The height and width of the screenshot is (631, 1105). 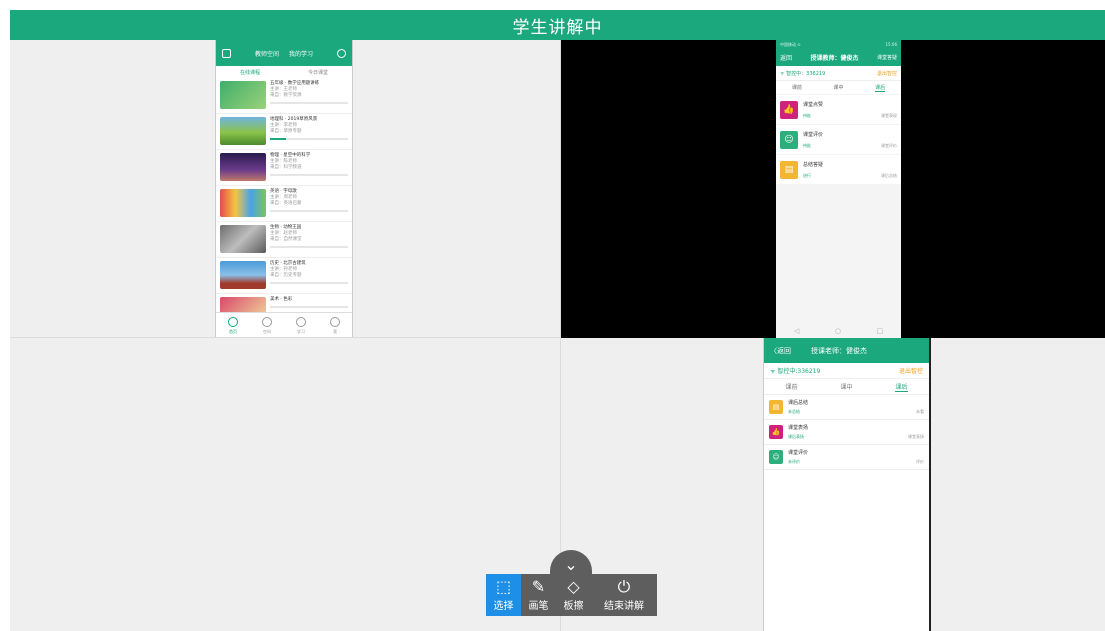 What do you see at coordinates (839, 350) in the screenshot?
I see `teacher-title: 授课老师：健俊杰` at bounding box center [839, 350].